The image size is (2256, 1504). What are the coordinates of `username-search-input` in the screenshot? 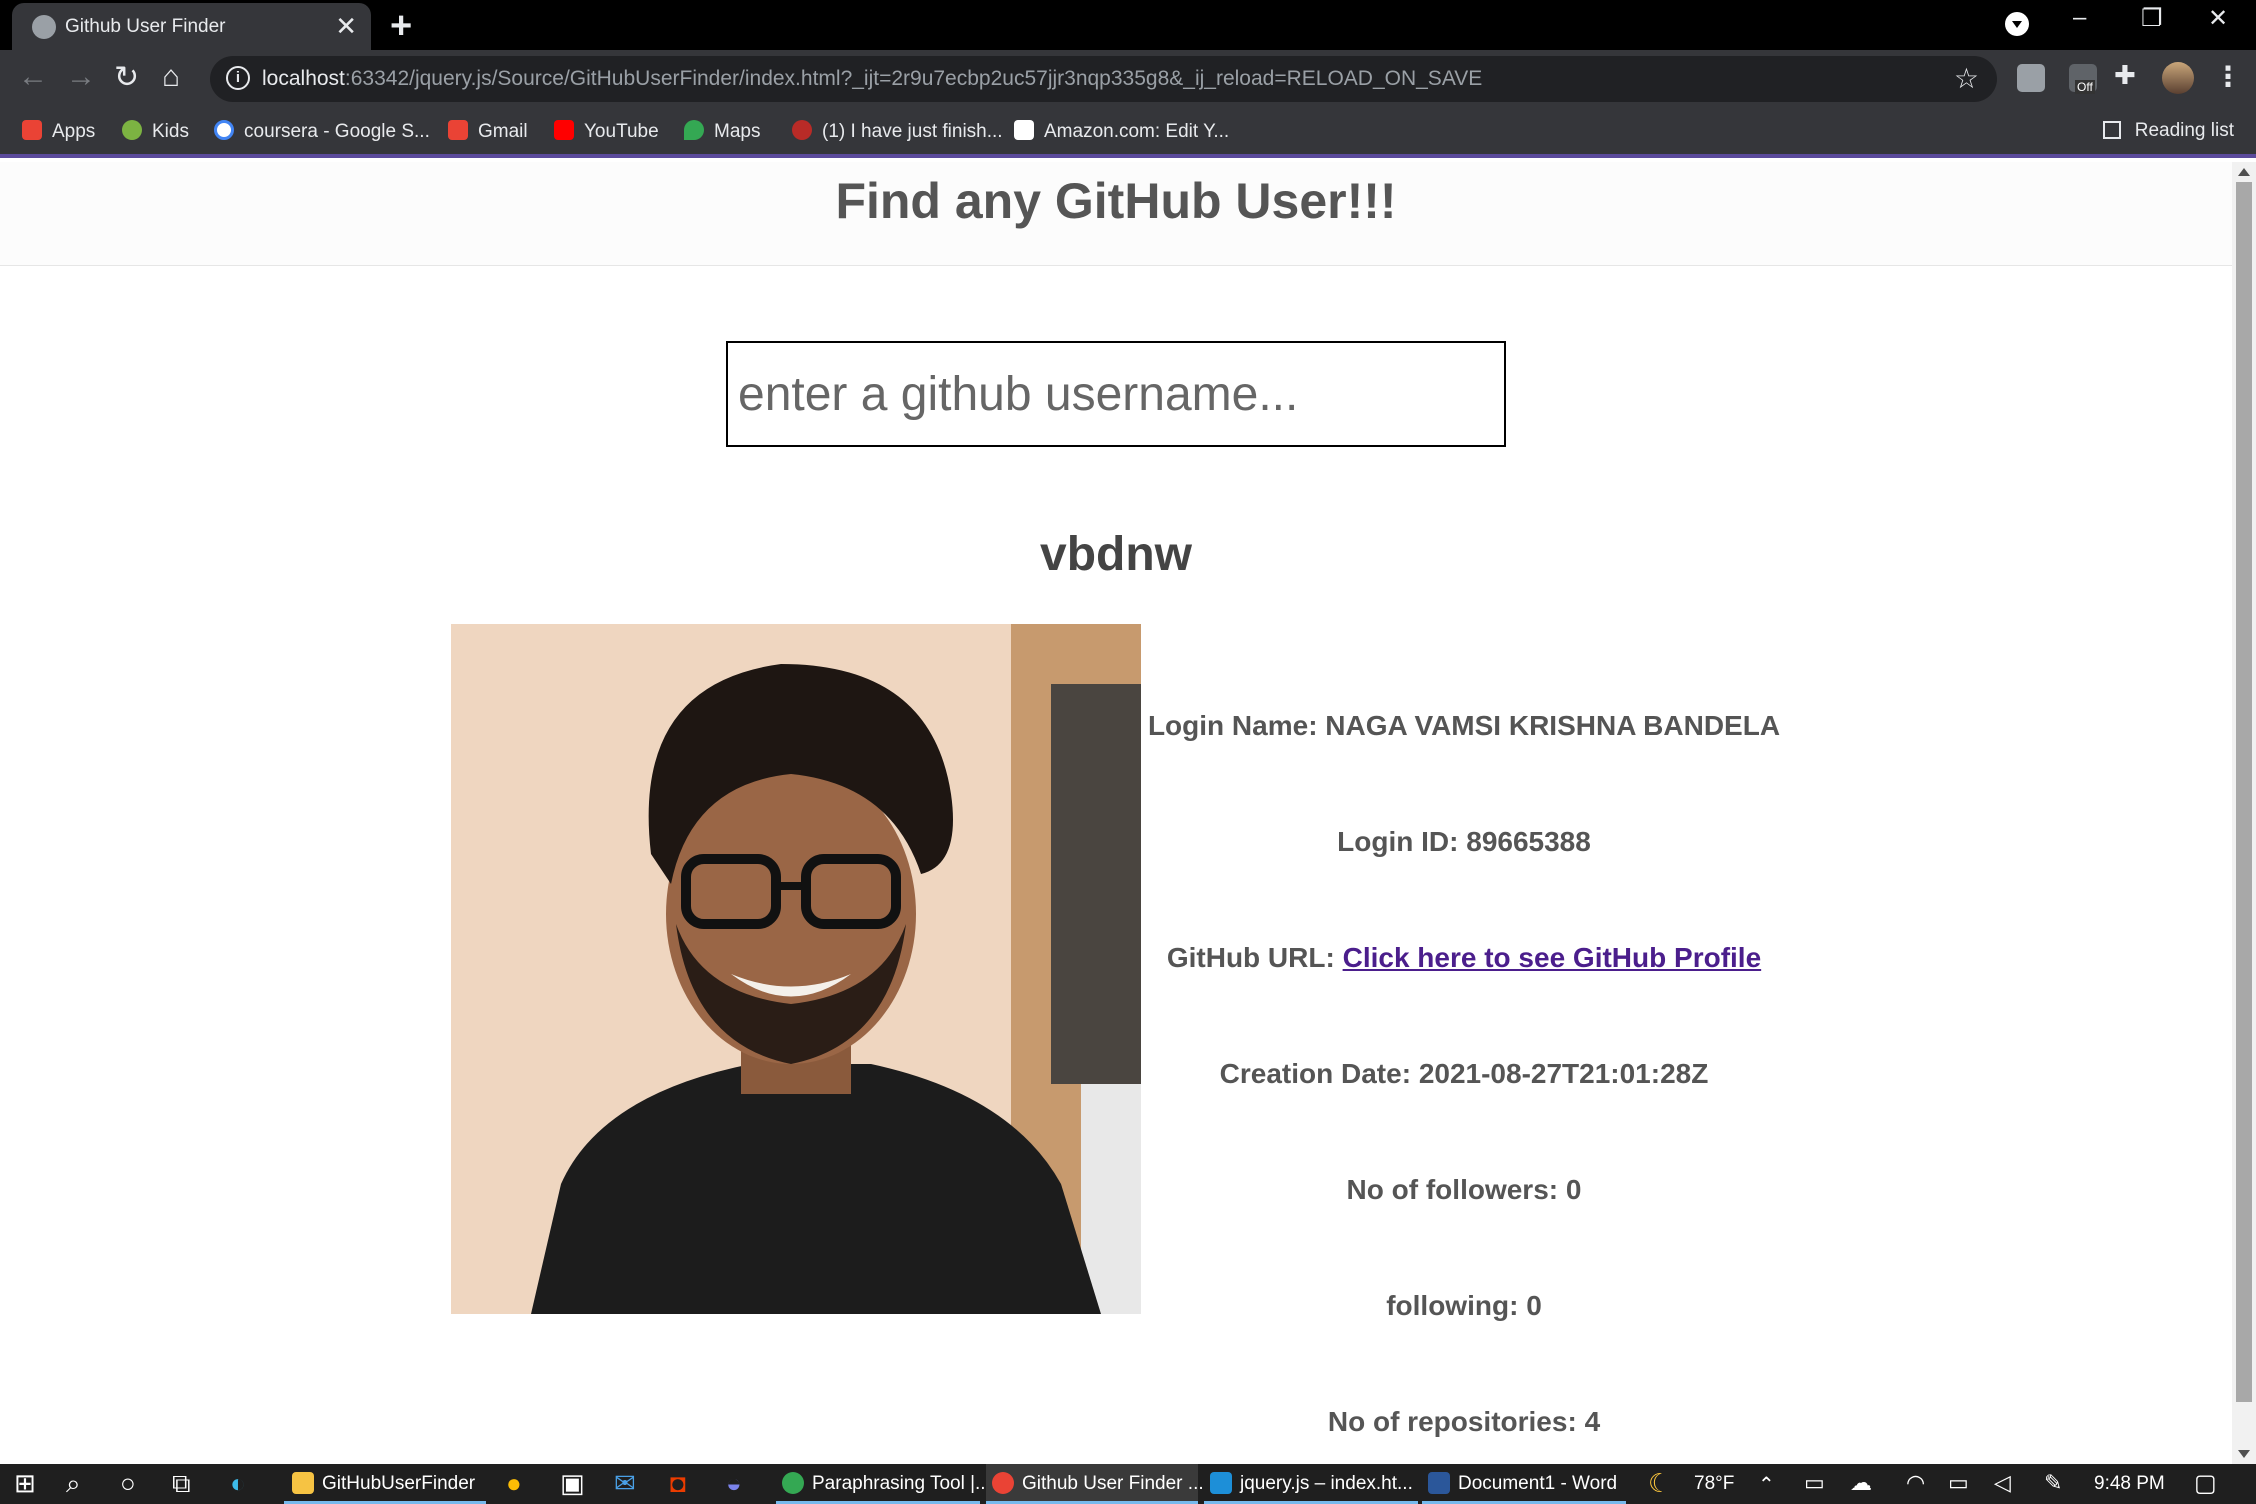 It's located at (1116, 394).